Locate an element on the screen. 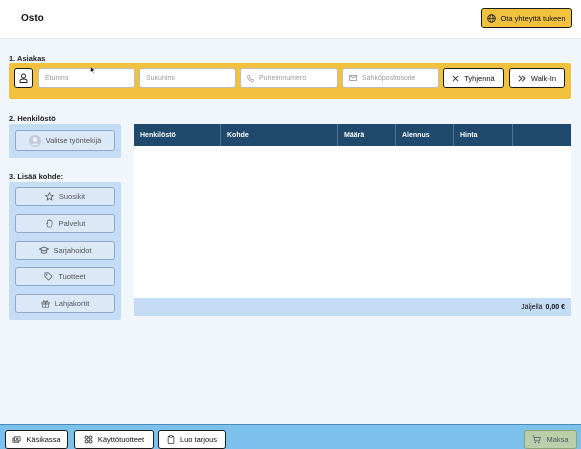 The height and width of the screenshot is (449, 581). column-header-actions is located at coordinates (542, 135).